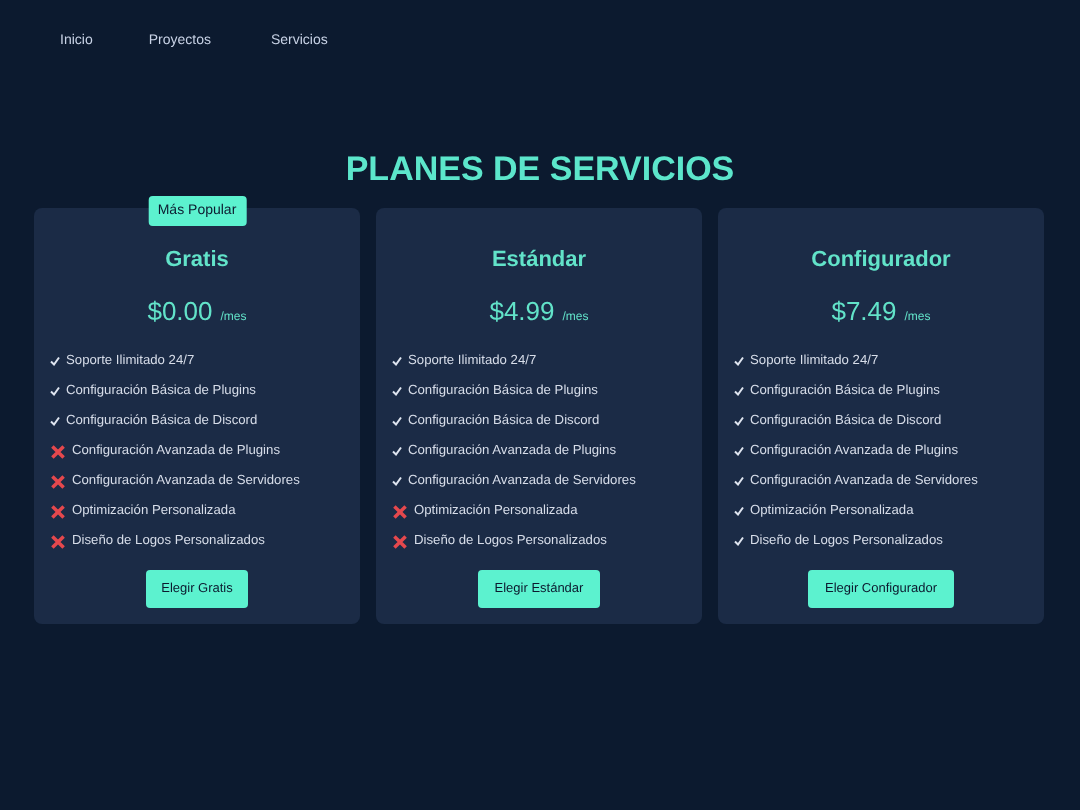  What do you see at coordinates (540, 170) in the screenshot?
I see `page-heading: PLANES DE SERVICIOS` at bounding box center [540, 170].